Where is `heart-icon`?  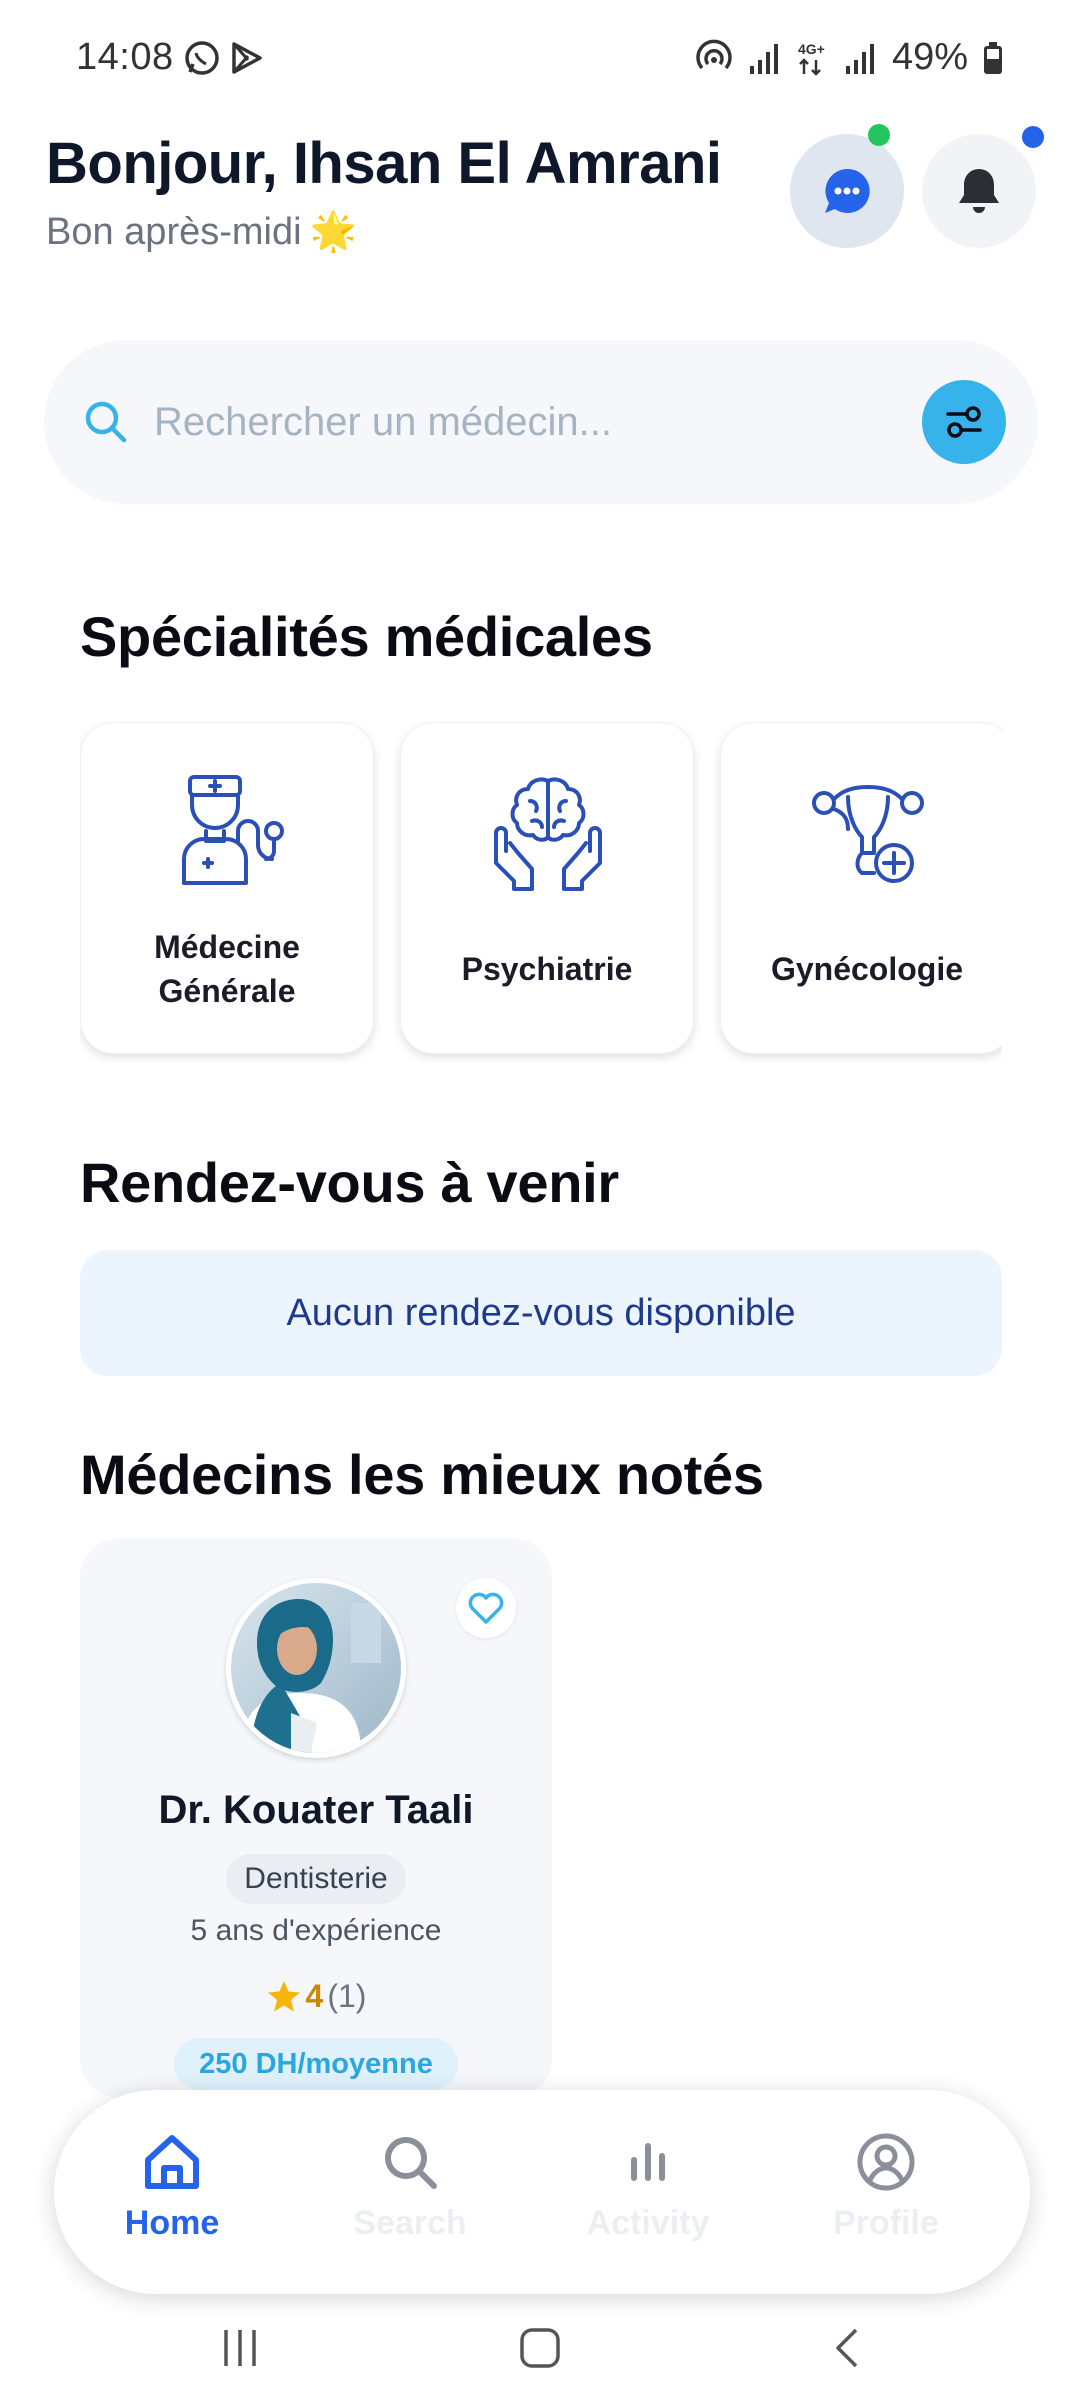 heart-icon is located at coordinates (486, 1608).